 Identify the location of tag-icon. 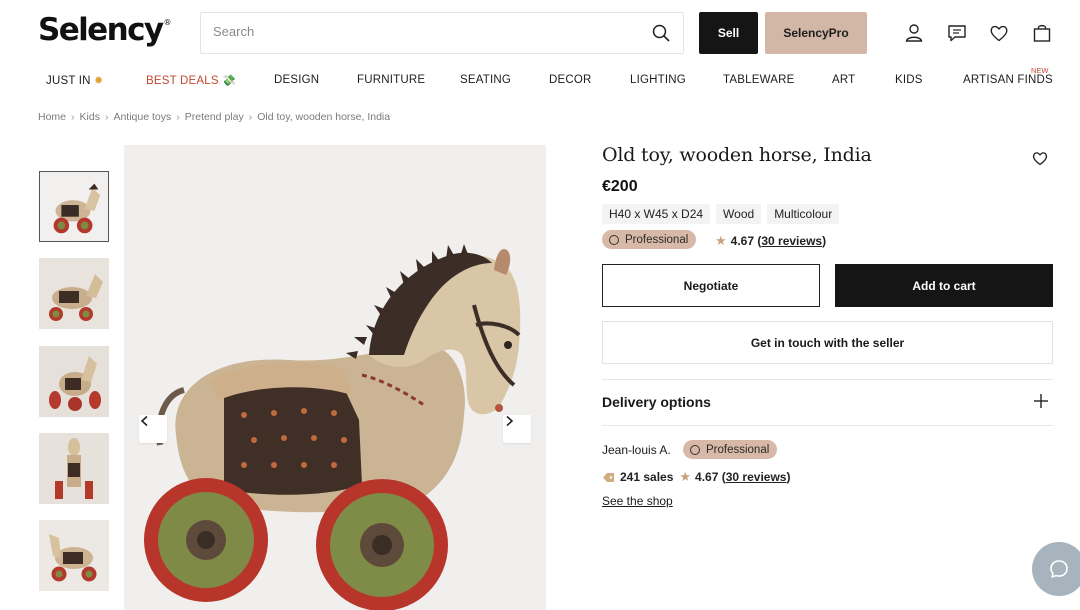
(608, 477).